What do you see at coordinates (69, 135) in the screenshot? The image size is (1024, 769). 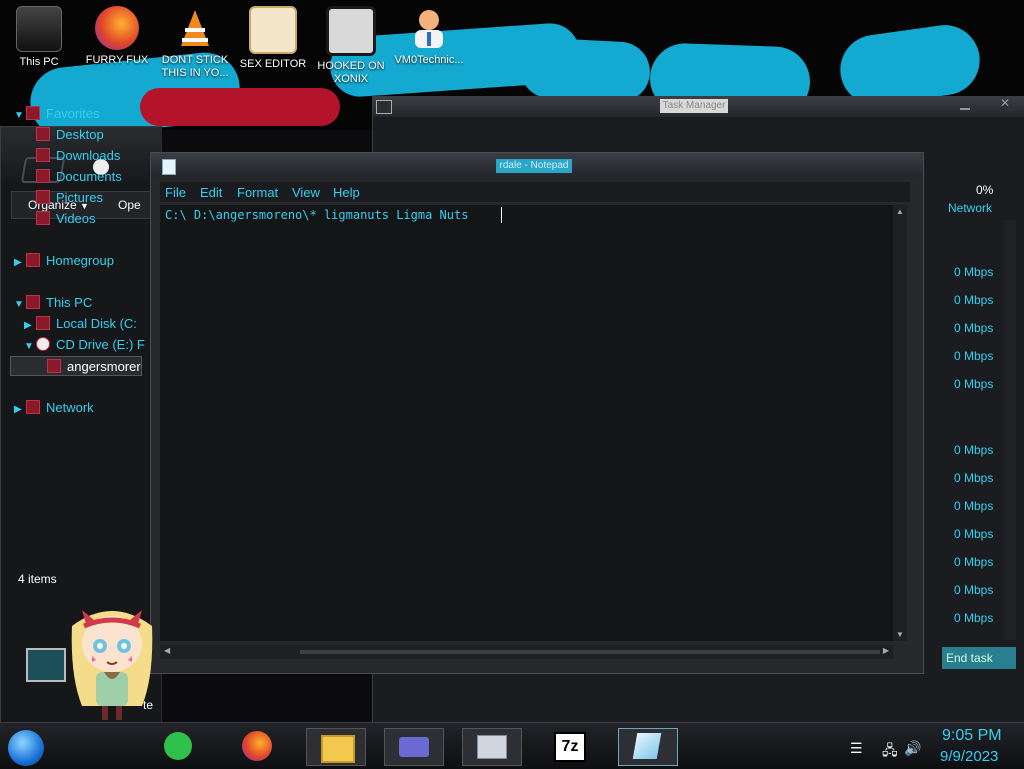 I see `tree-item-desktop: Desktop` at bounding box center [69, 135].